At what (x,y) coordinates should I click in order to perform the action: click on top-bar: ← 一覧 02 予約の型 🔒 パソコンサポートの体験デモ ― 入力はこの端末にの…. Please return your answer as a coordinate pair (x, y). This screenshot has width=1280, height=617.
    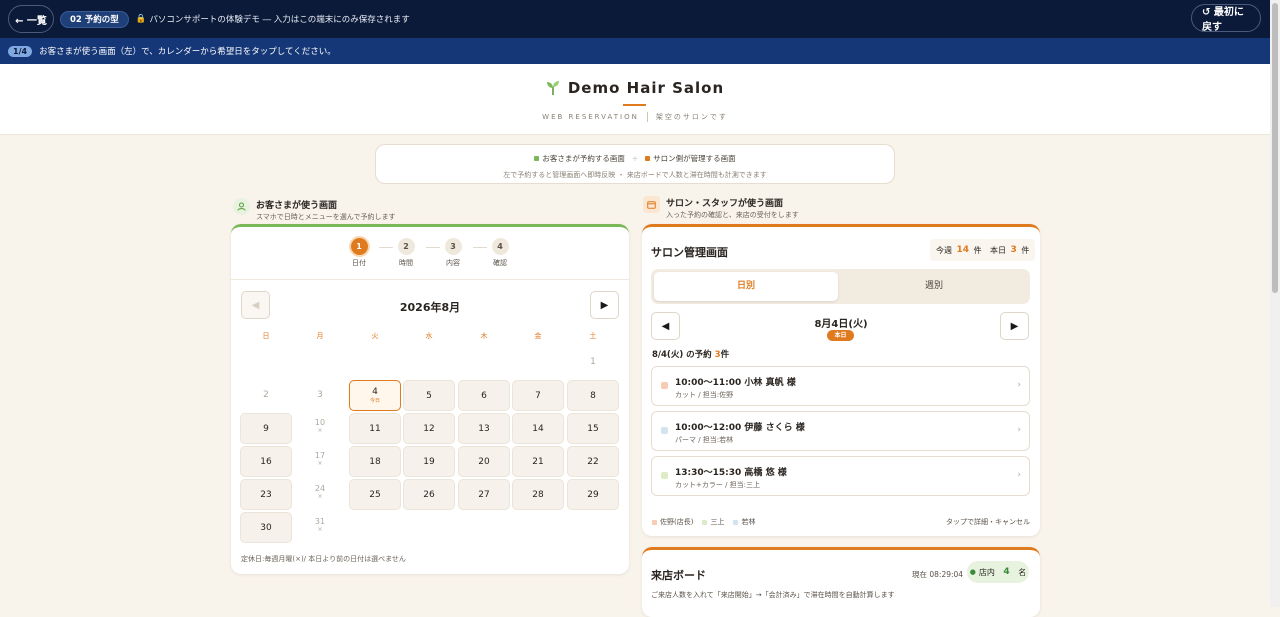
    Looking at the image, I should click on (635, 19).